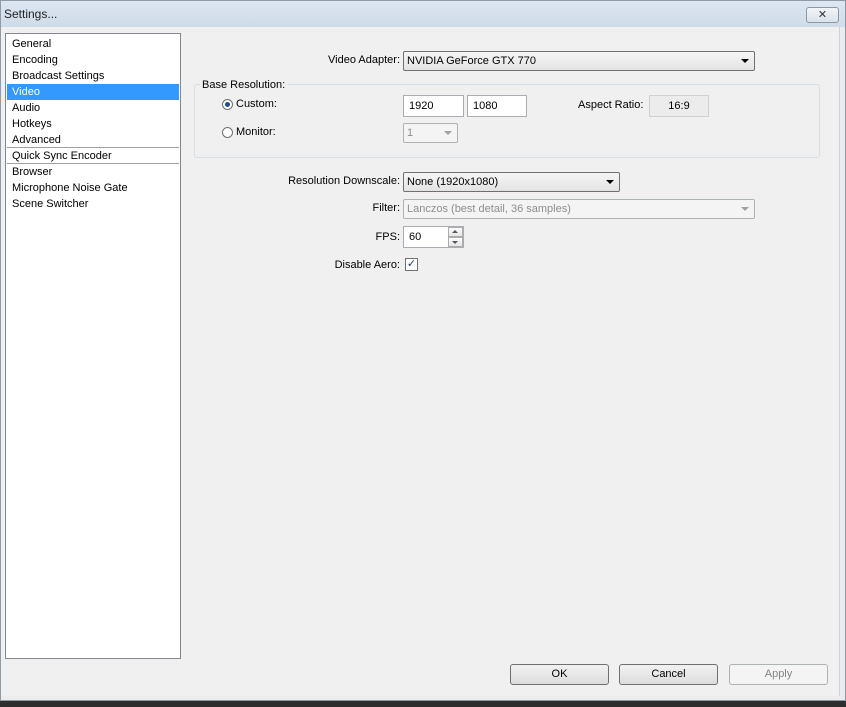 This screenshot has width=846, height=707. What do you see at coordinates (430, 133) in the screenshot?
I see `monitor-dropdown: 1` at bounding box center [430, 133].